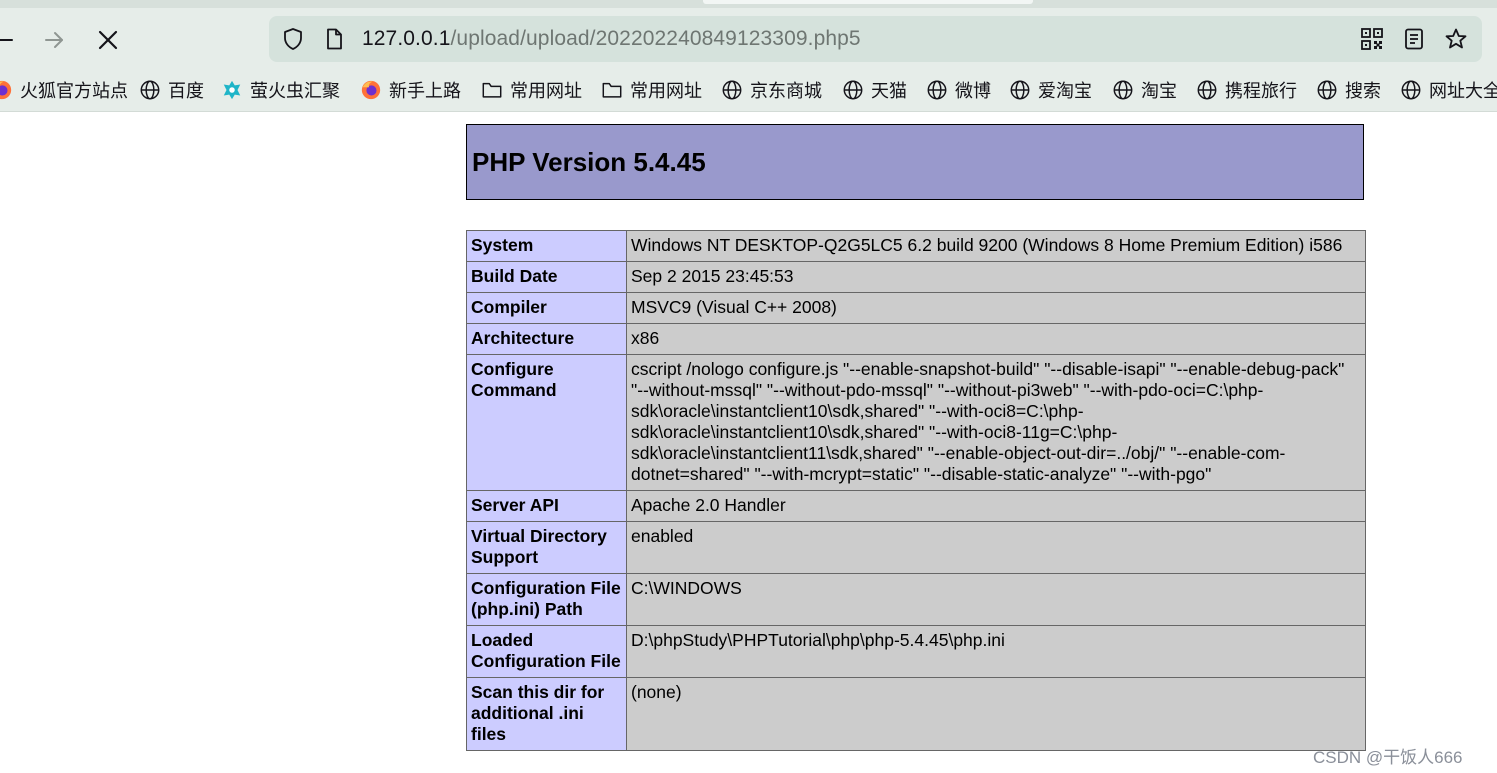 The image size is (1497, 773). I want to click on row-value: enabled, so click(996, 547).